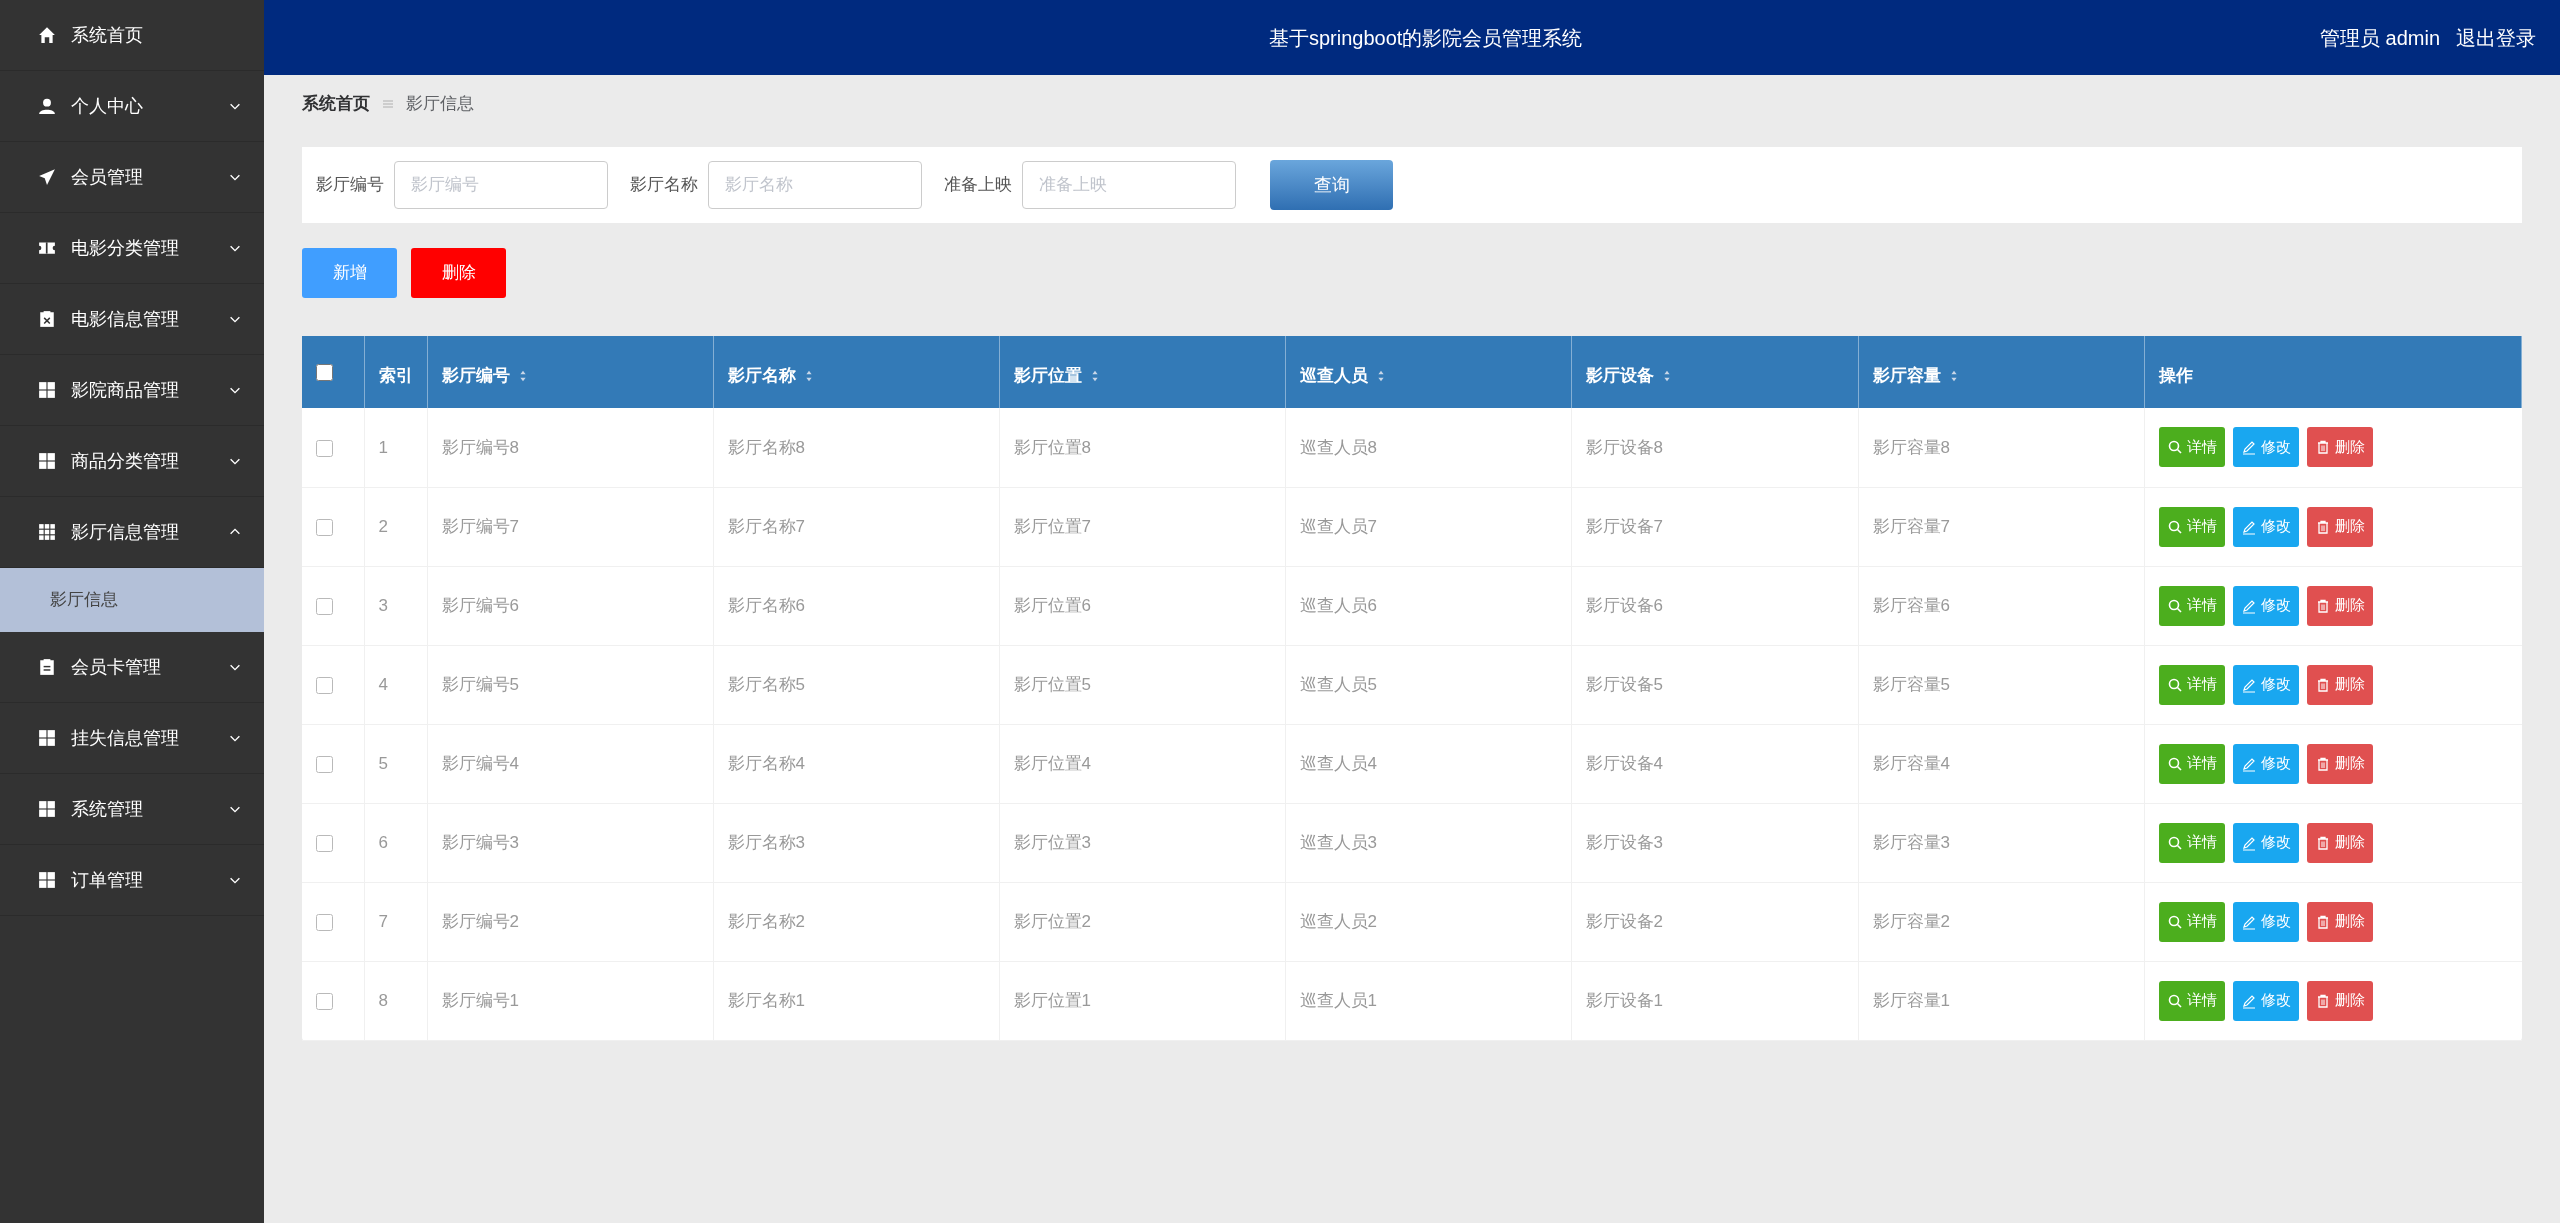 The image size is (2560, 1223). Describe the element at coordinates (501, 185) in the screenshot. I see `input-field: 影厅编号` at that location.